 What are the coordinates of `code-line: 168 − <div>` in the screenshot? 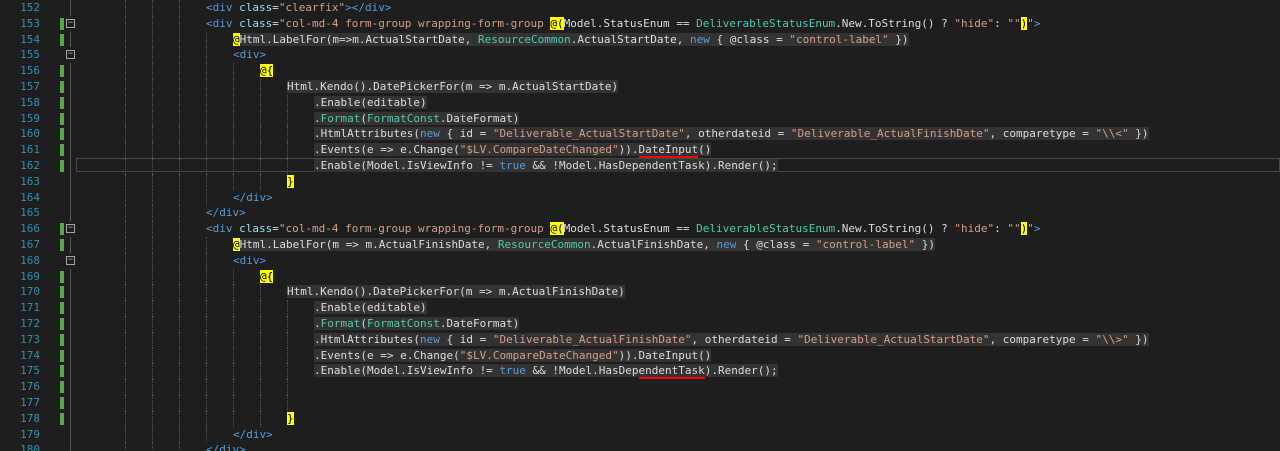 It's located at (640, 260).